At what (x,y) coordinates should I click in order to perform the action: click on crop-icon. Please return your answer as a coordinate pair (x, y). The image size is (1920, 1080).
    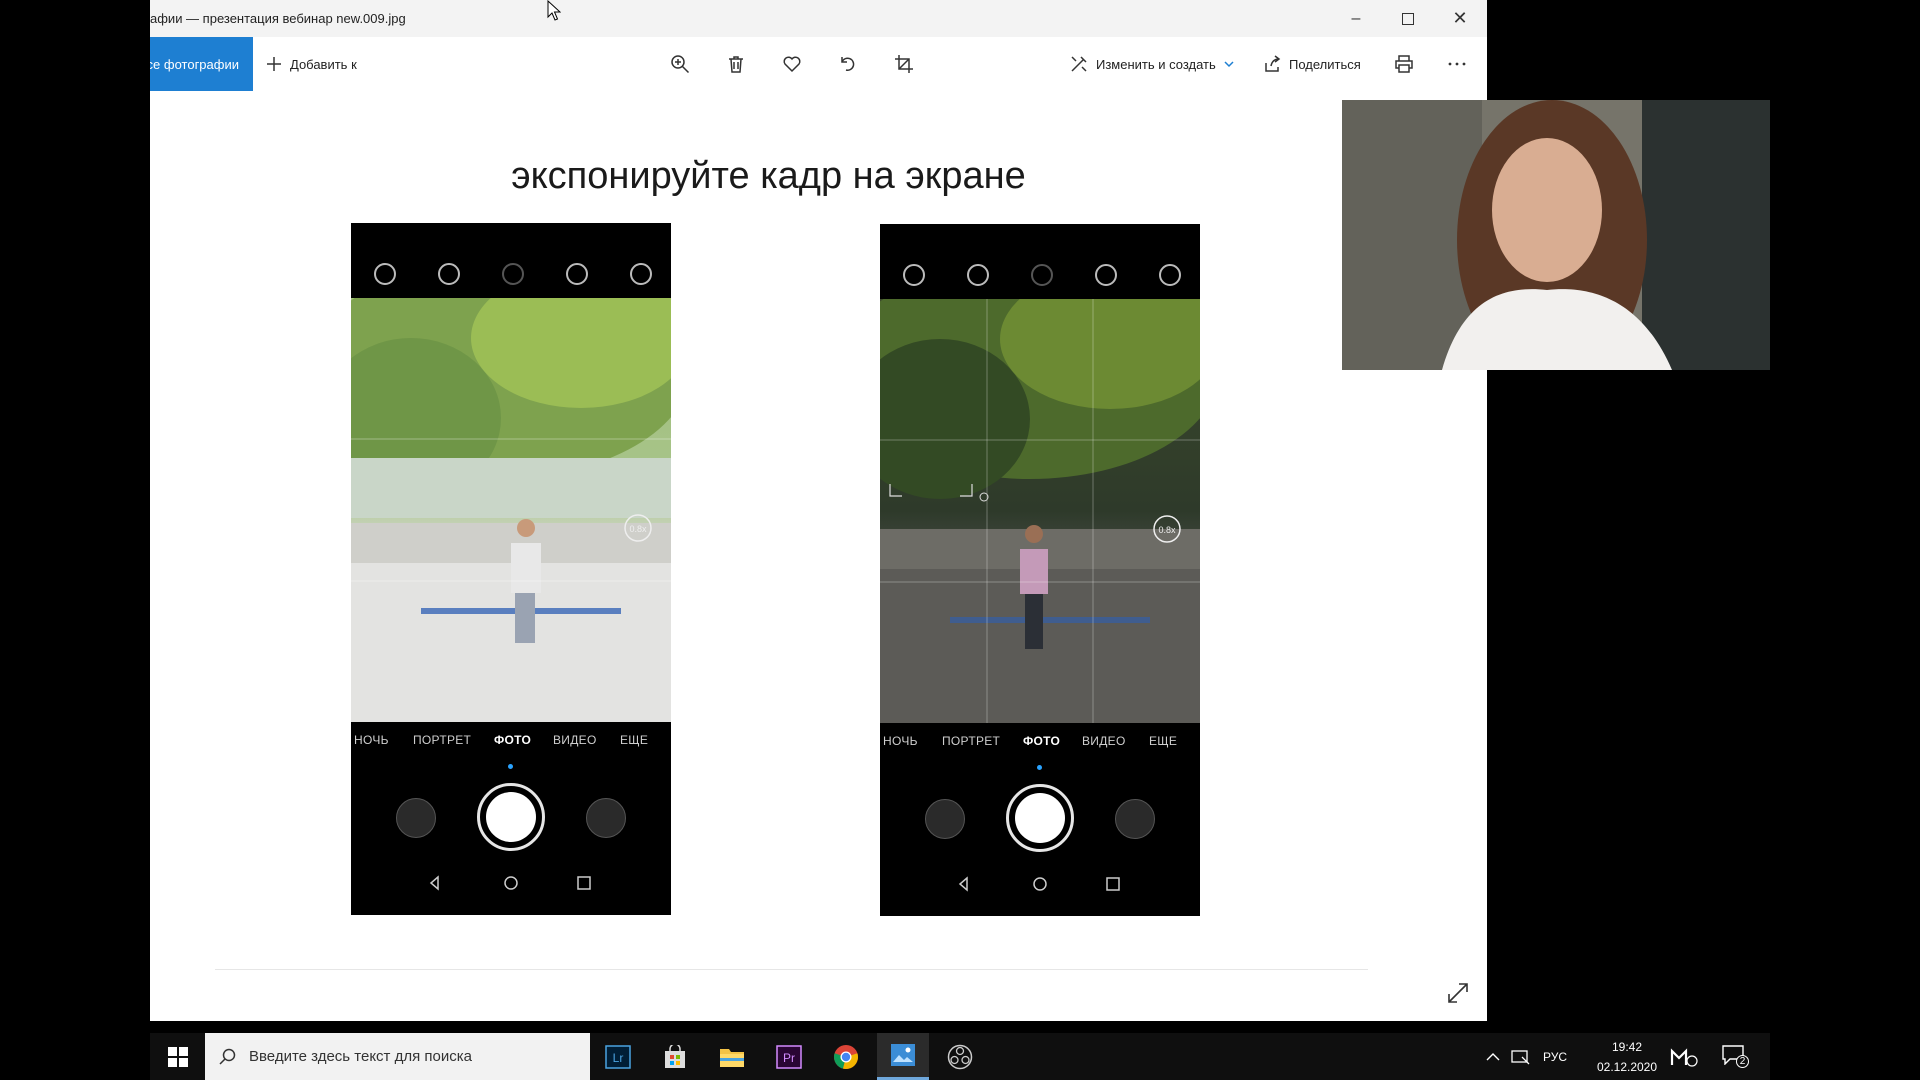
    Looking at the image, I should click on (904, 64).